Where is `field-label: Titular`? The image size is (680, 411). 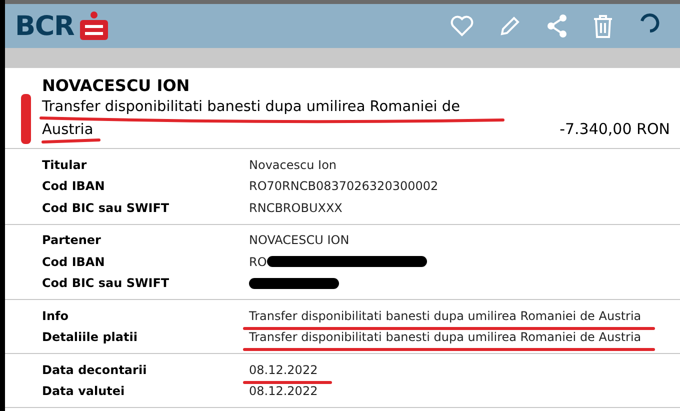 field-label: Titular is located at coordinates (65, 165).